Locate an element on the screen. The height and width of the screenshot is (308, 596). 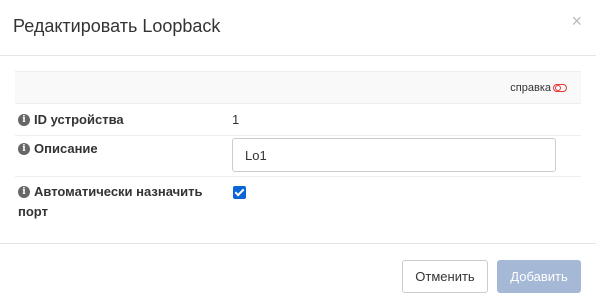
device-id-row: i ID устройства 1 is located at coordinates (298, 120).